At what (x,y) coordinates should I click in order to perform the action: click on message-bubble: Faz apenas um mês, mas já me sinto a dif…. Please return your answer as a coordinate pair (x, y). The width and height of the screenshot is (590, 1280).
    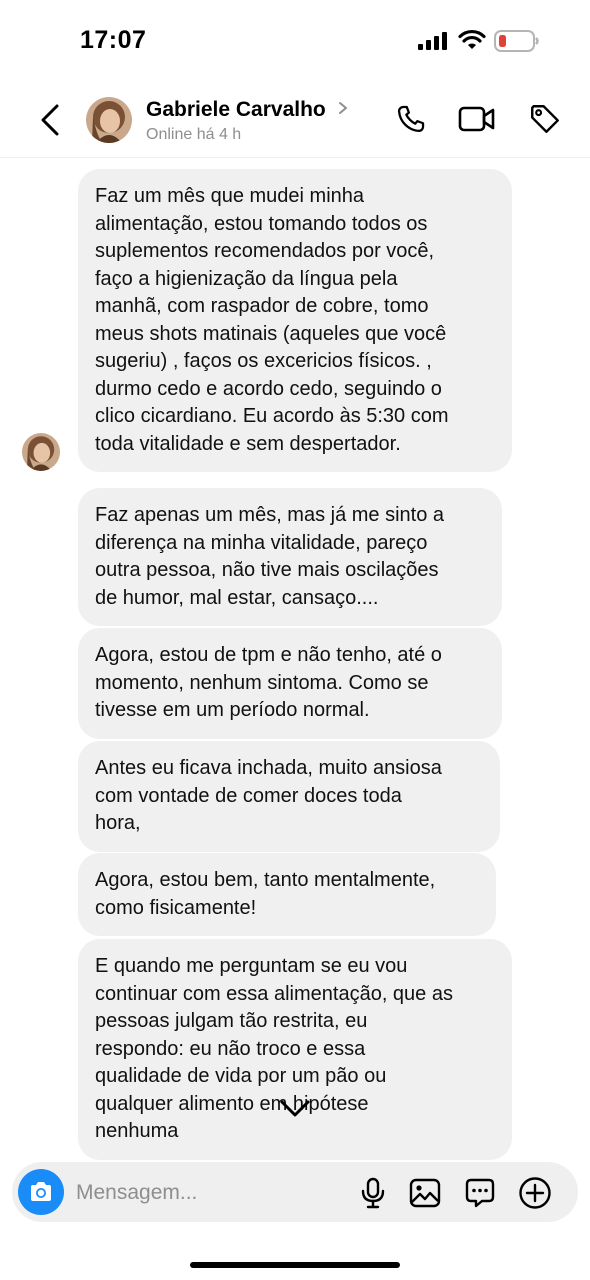
    Looking at the image, I should click on (290, 557).